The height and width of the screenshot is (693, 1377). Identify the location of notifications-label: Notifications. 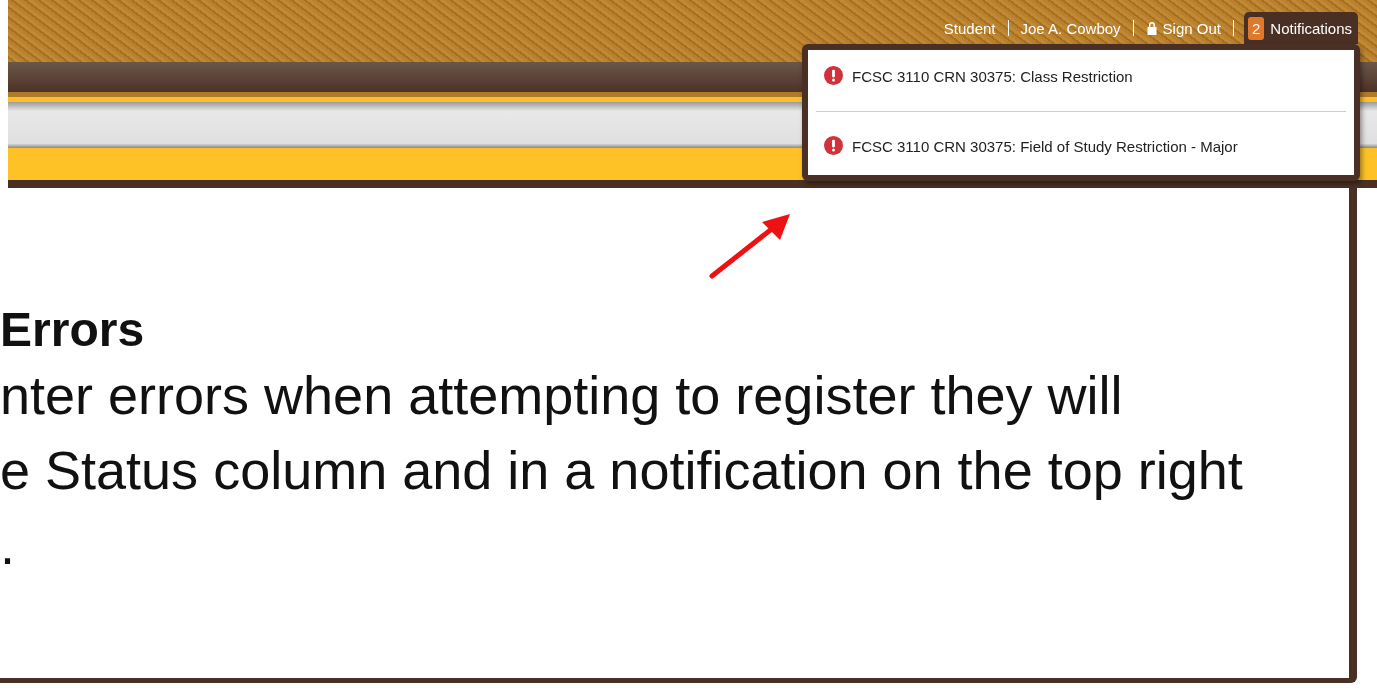
(1311, 28).